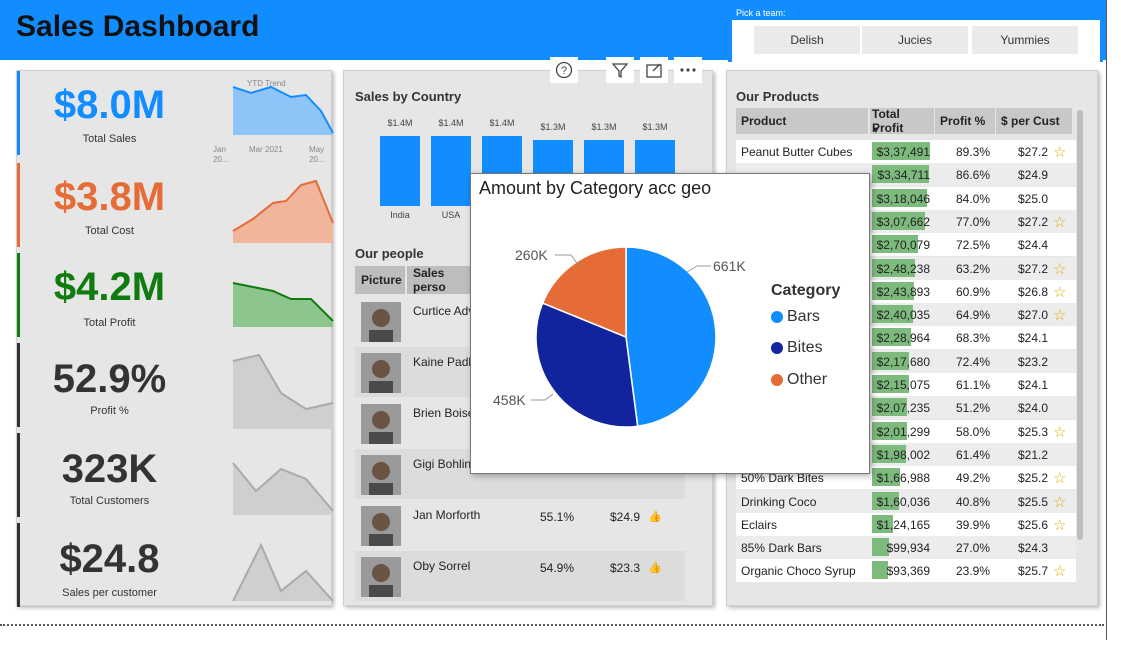 Image resolution: width=1121 pixels, height=664 pixels. I want to click on product-total-profit: $1,66,988, so click(903, 478).